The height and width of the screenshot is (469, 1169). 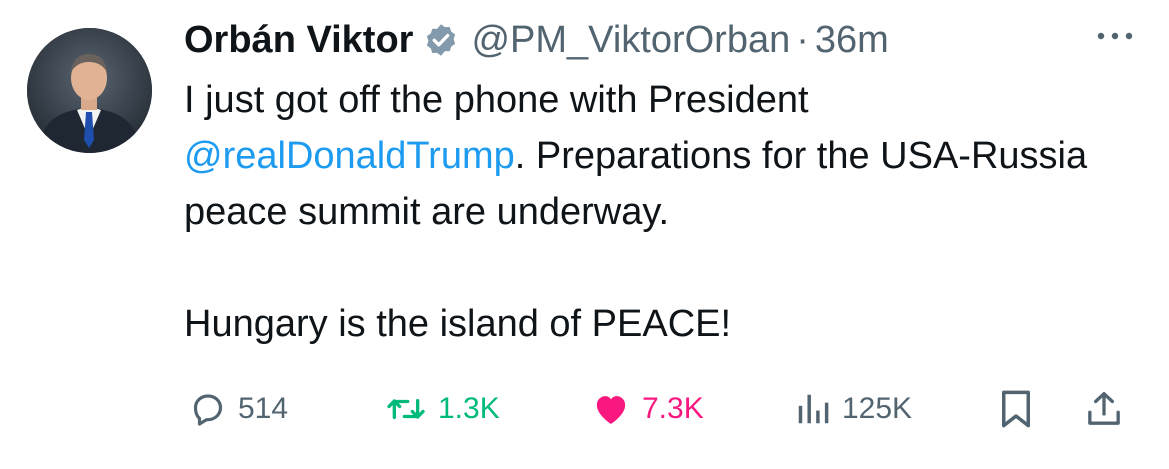 I want to click on heart-icon, so click(x=611, y=410).